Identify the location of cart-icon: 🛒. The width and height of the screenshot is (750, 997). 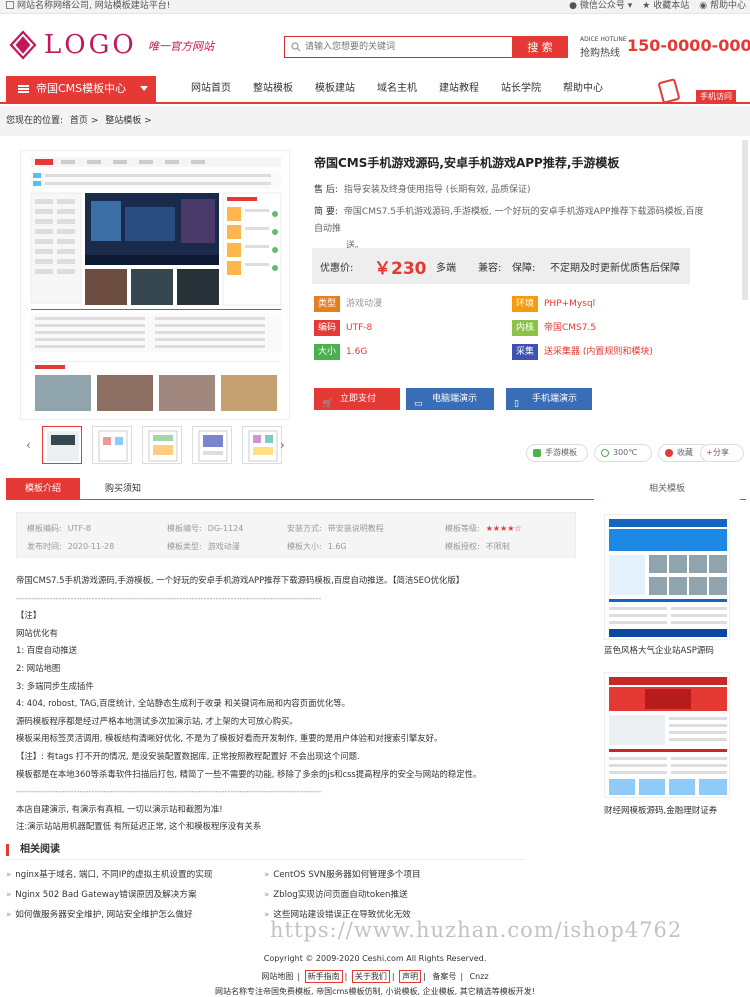
(328, 404).